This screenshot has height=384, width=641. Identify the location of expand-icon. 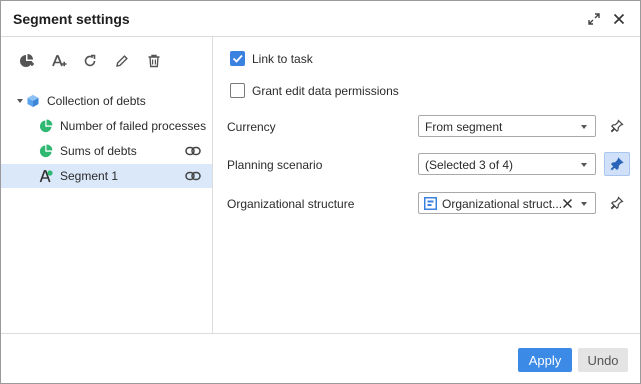
(594, 19).